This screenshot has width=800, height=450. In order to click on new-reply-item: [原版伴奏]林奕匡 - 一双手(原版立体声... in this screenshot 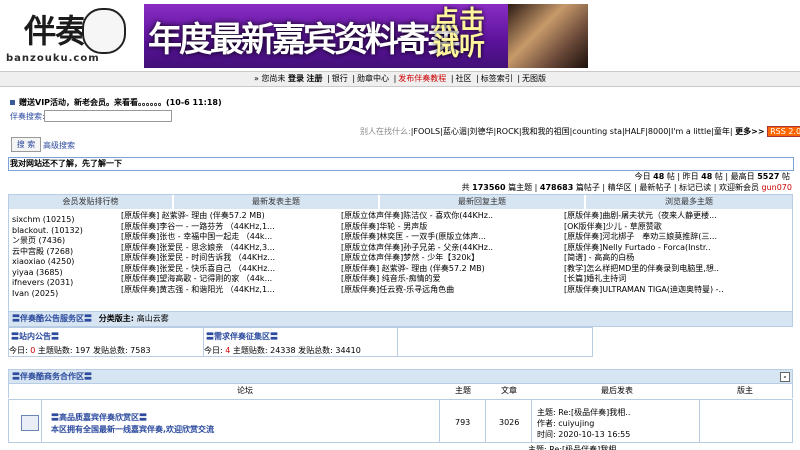, I will do `click(450, 237)`.